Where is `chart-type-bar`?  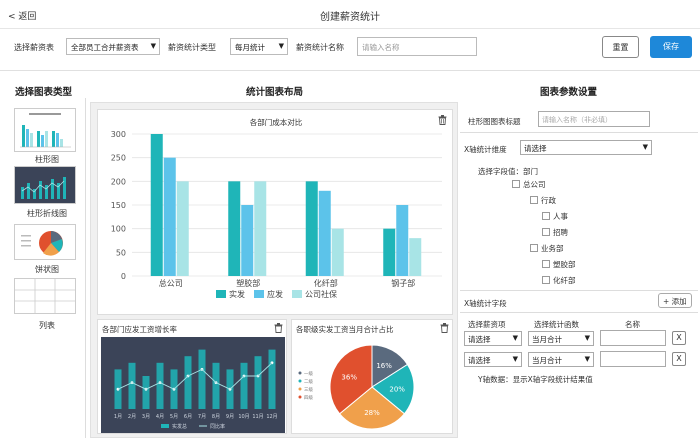
chart-type-bar is located at coordinates (45, 130).